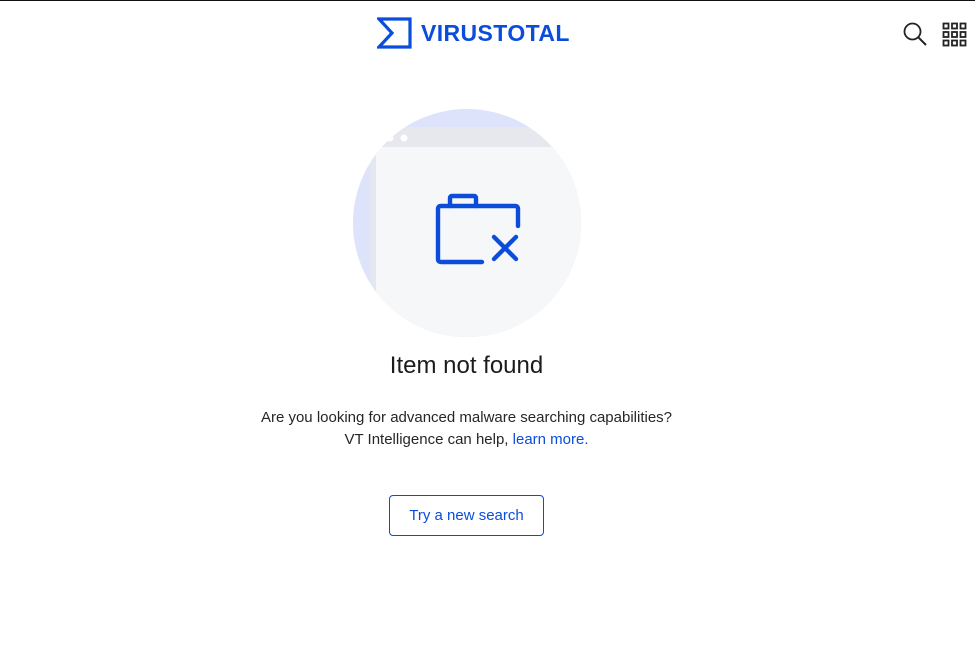 This screenshot has width=975, height=664. I want to click on page-title: Item not found, so click(466, 365).